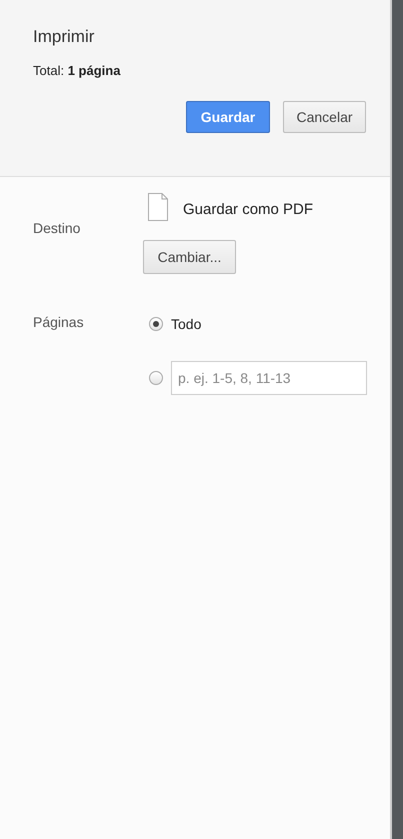 Image resolution: width=403 pixels, height=839 pixels. I want to click on destination-label: Destino, so click(57, 228).